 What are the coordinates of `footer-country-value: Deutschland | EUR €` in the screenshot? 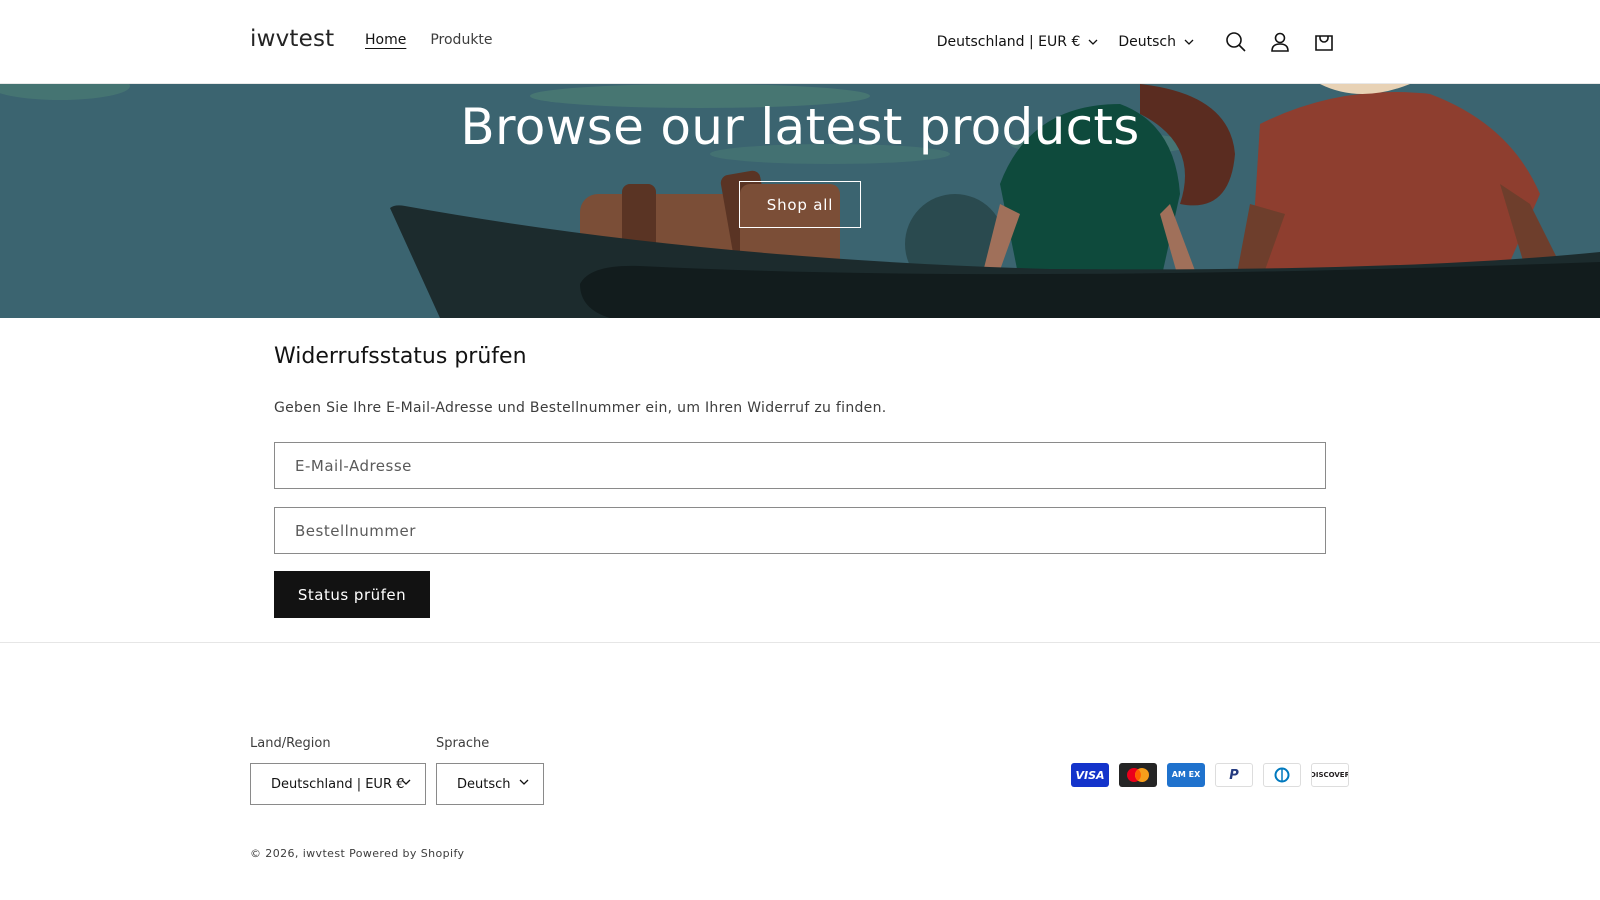 It's located at (338, 784).